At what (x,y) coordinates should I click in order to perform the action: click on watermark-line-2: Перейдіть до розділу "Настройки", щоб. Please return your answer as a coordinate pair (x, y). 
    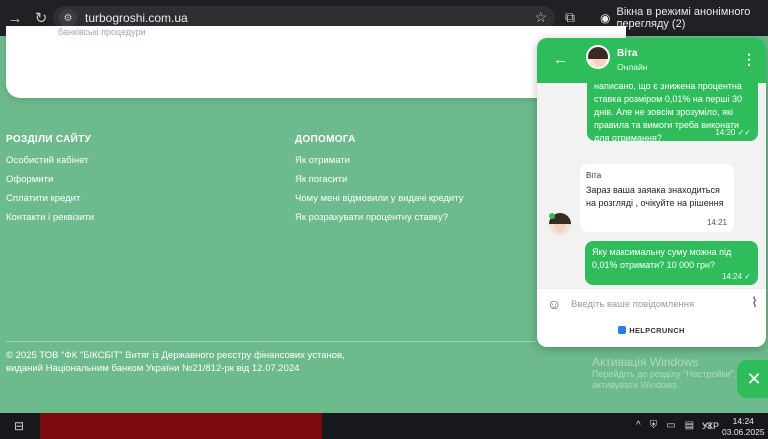
    Looking at the image, I should click on (674, 374).